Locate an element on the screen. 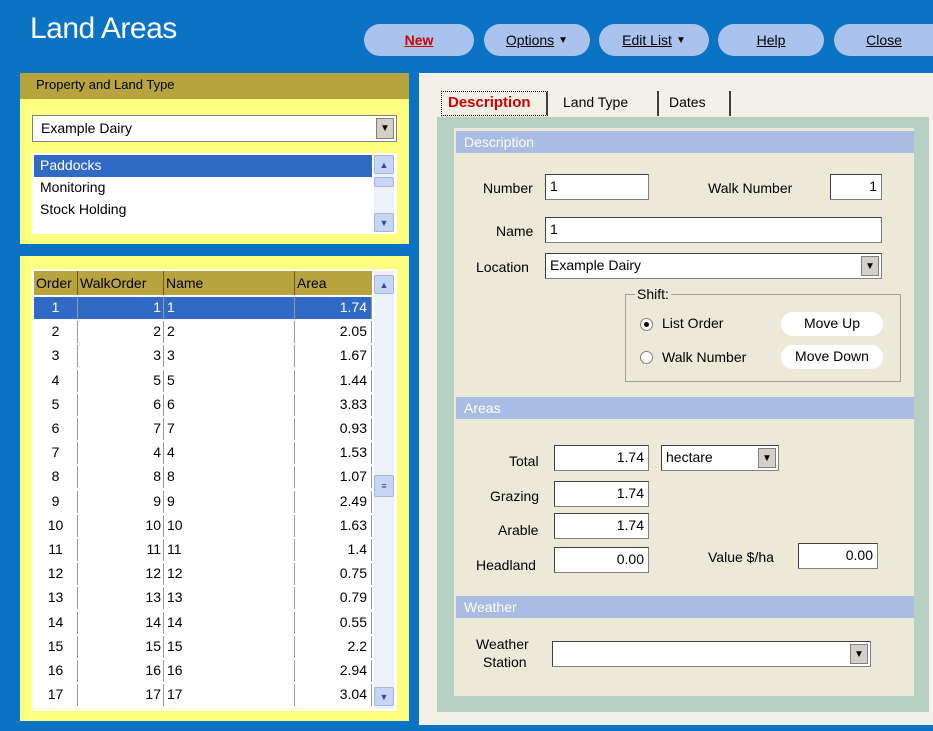 The image size is (933, 731). number-field: 1 is located at coordinates (597, 187).